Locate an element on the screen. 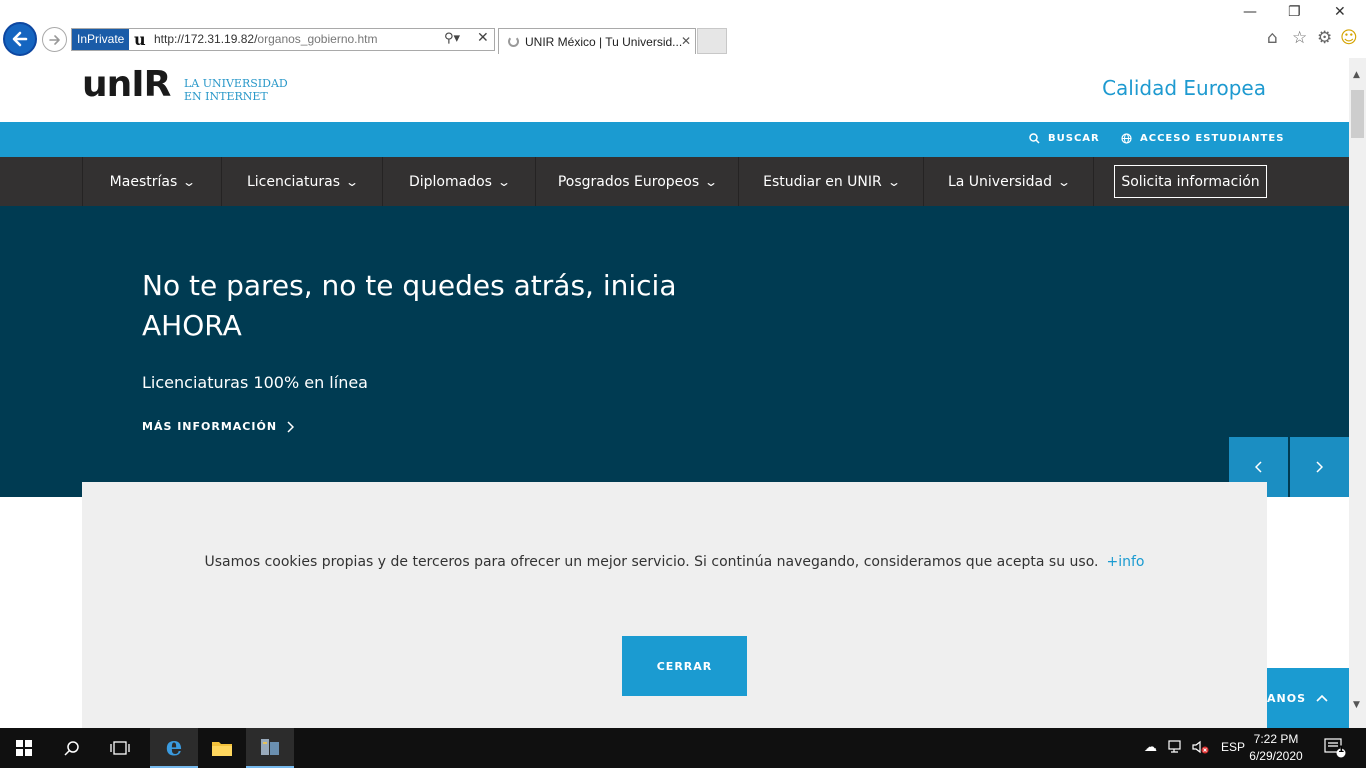  network-icon is located at coordinates (1176, 749).